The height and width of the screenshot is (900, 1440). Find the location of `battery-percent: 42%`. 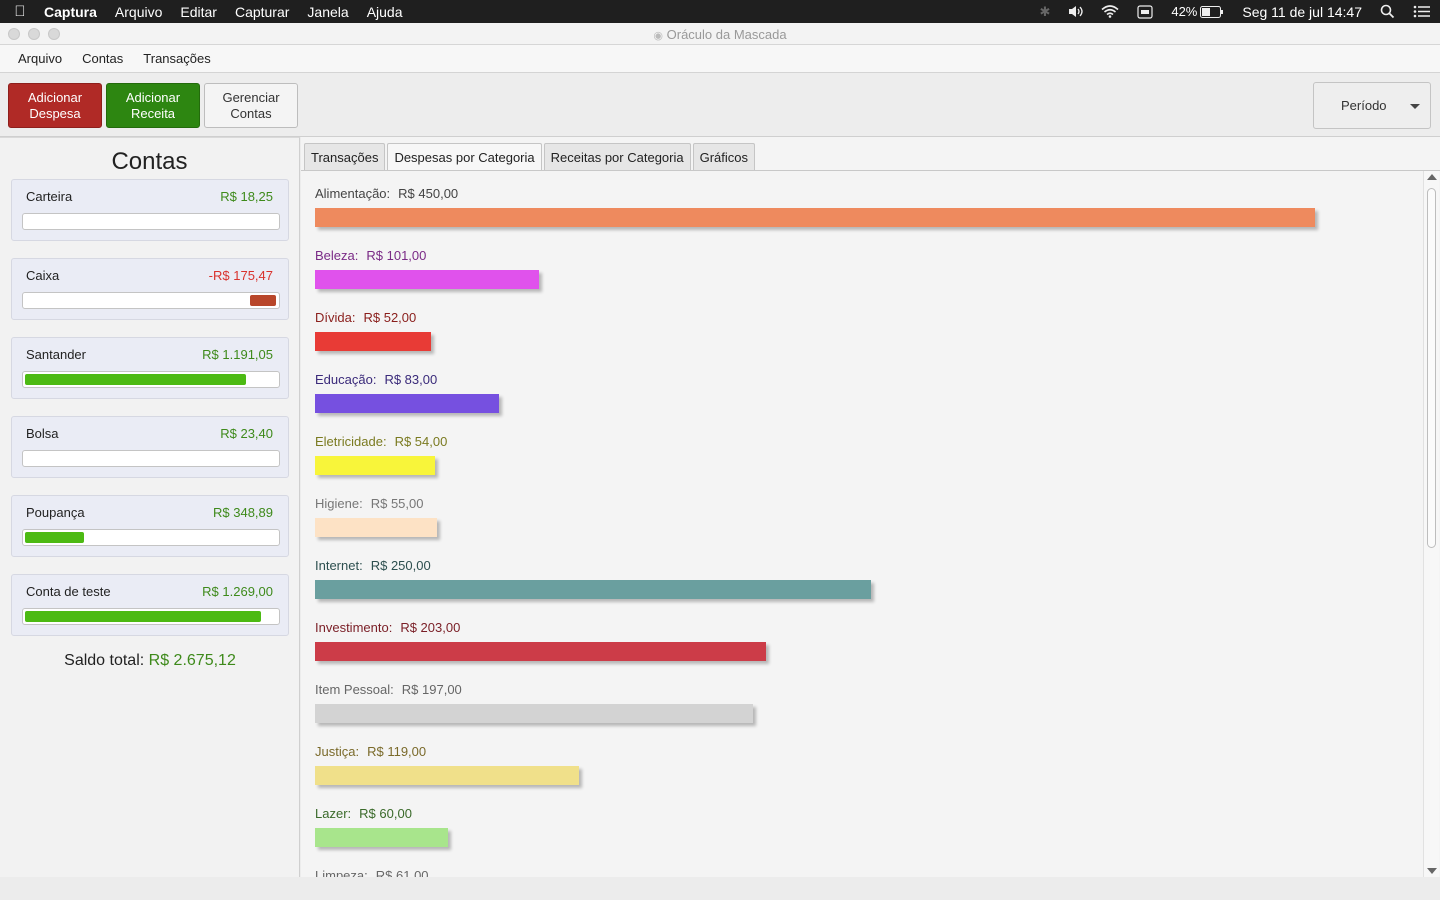

battery-percent: 42% is located at coordinates (1184, 11).